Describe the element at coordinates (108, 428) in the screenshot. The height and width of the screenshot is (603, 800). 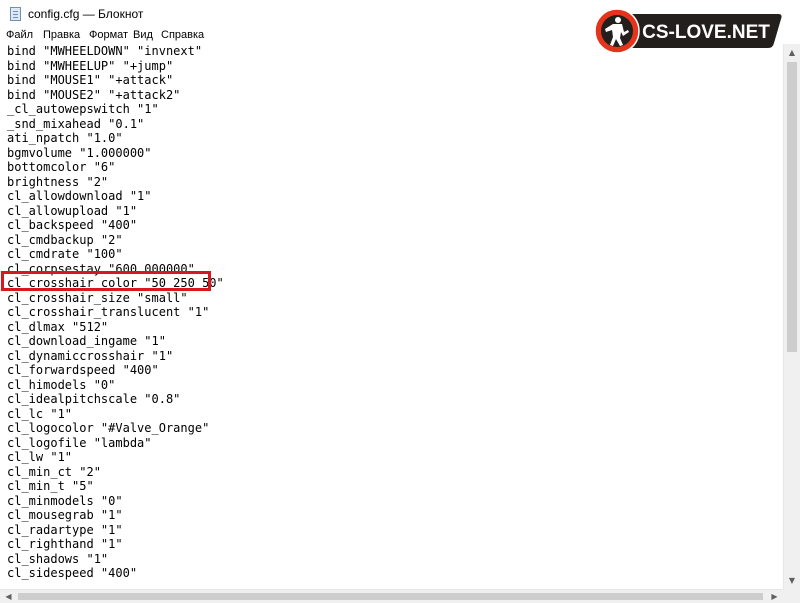
I see `text-line: cl_logocolor "#Valve_Orange"` at that location.